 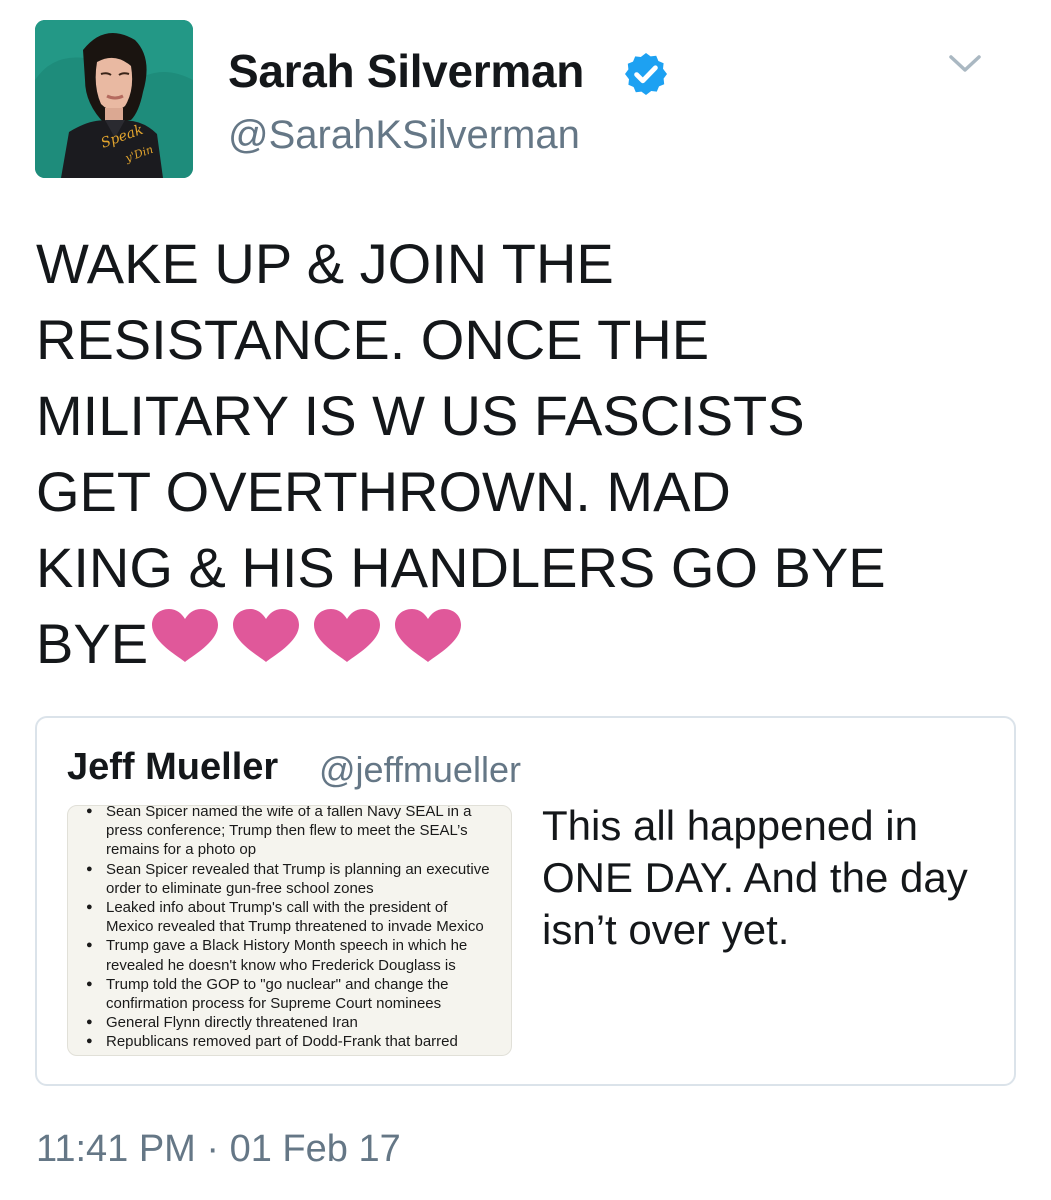 I want to click on list-item: General Flynn directly threatened Iran, so click(x=296, y=1022).